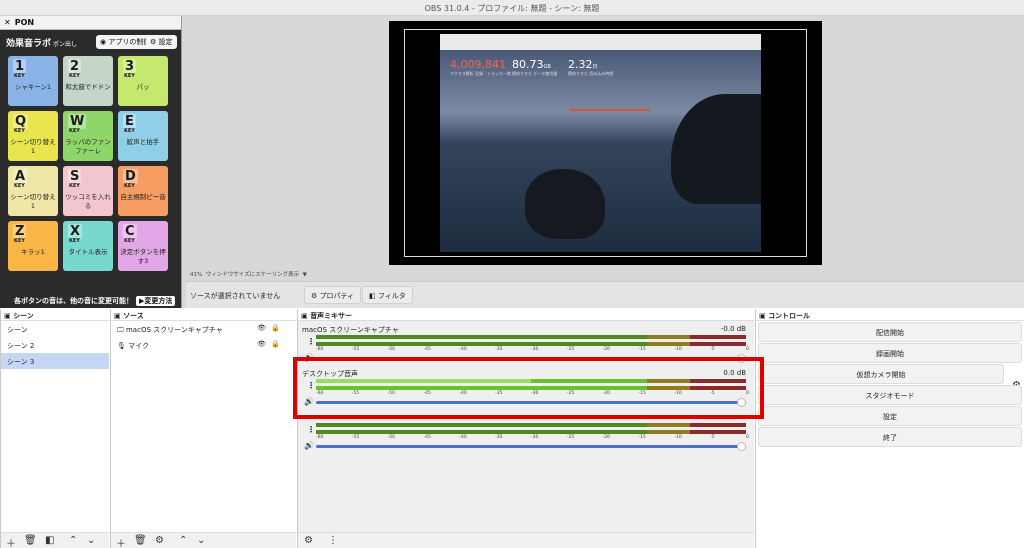  What do you see at coordinates (591, 73) in the screenshot?
I see `stat-2-label: 節約できた 読み込み時間` at bounding box center [591, 73].